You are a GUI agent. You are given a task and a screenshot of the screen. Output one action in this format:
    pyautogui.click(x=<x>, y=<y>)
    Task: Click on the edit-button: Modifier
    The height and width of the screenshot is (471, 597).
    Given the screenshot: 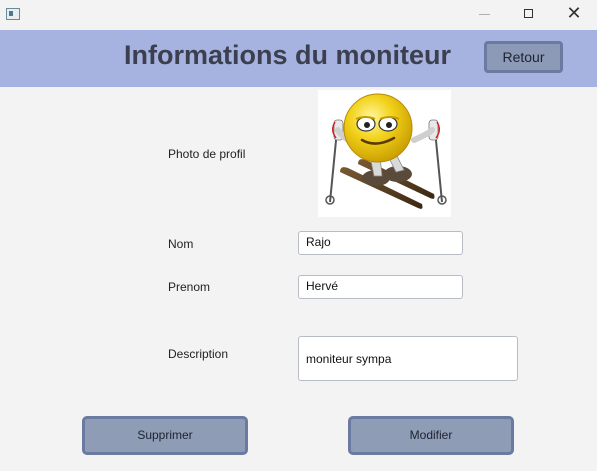 What is the action you would take?
    pyautogui.click(x=431, y=435)
    